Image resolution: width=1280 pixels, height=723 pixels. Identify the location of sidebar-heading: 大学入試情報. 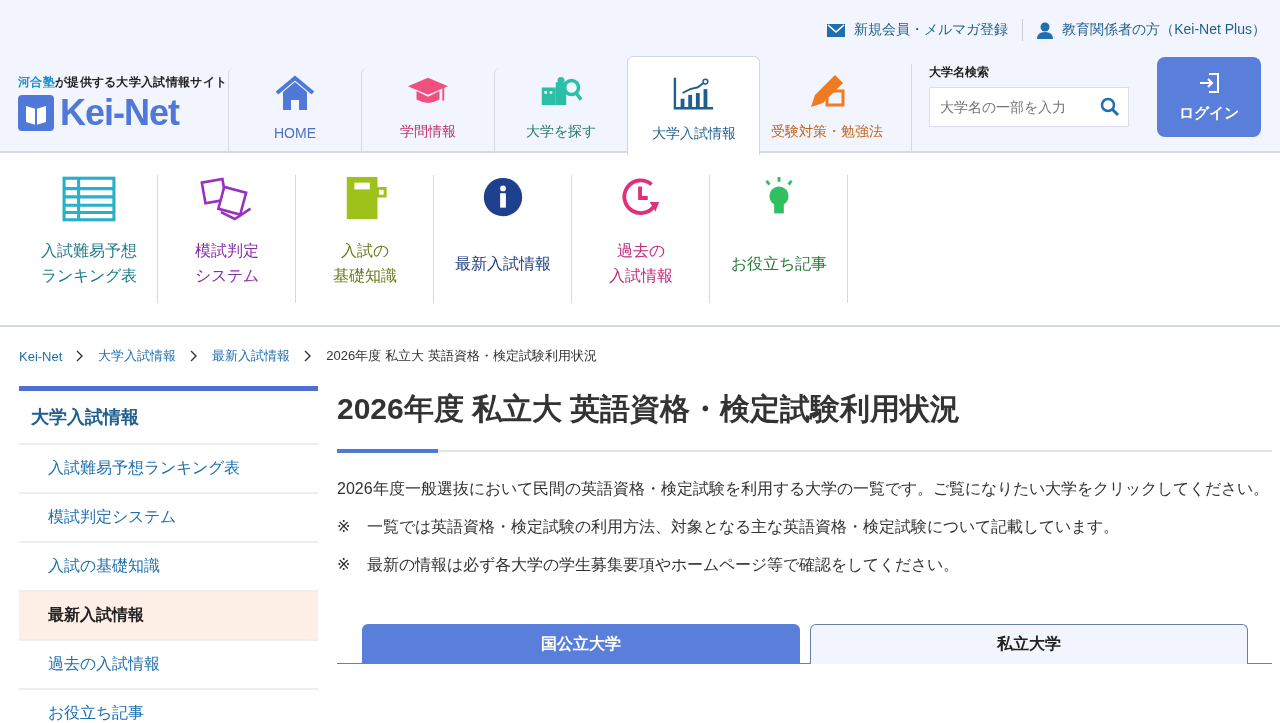
(168, 418).